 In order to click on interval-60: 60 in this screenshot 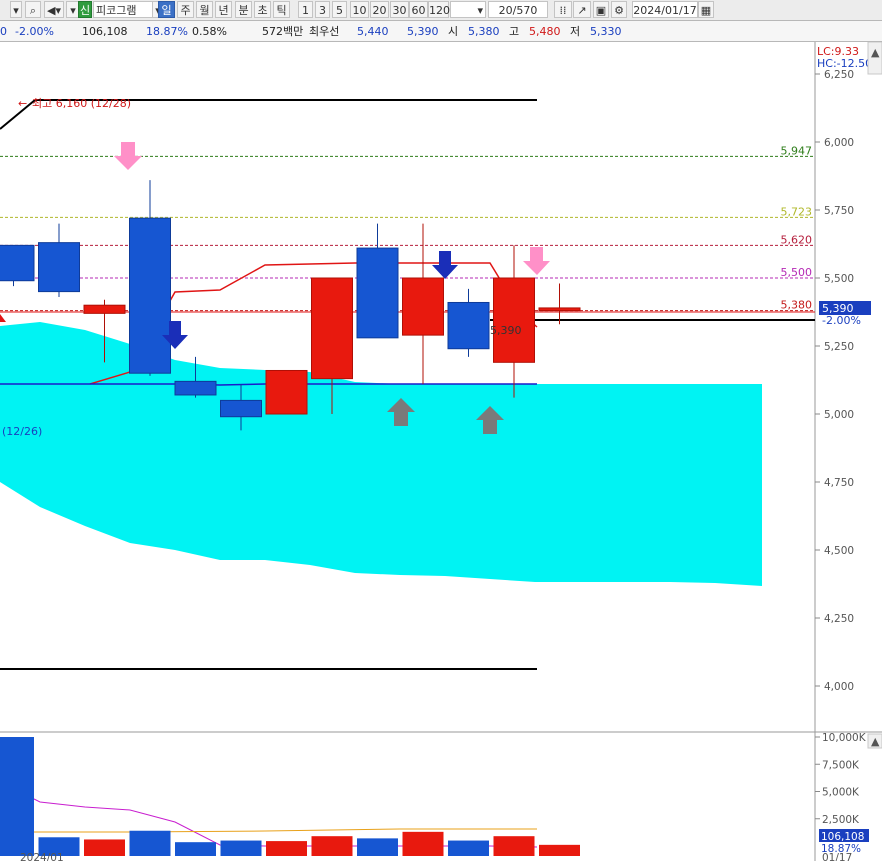, I will do `click(418, 9)`.